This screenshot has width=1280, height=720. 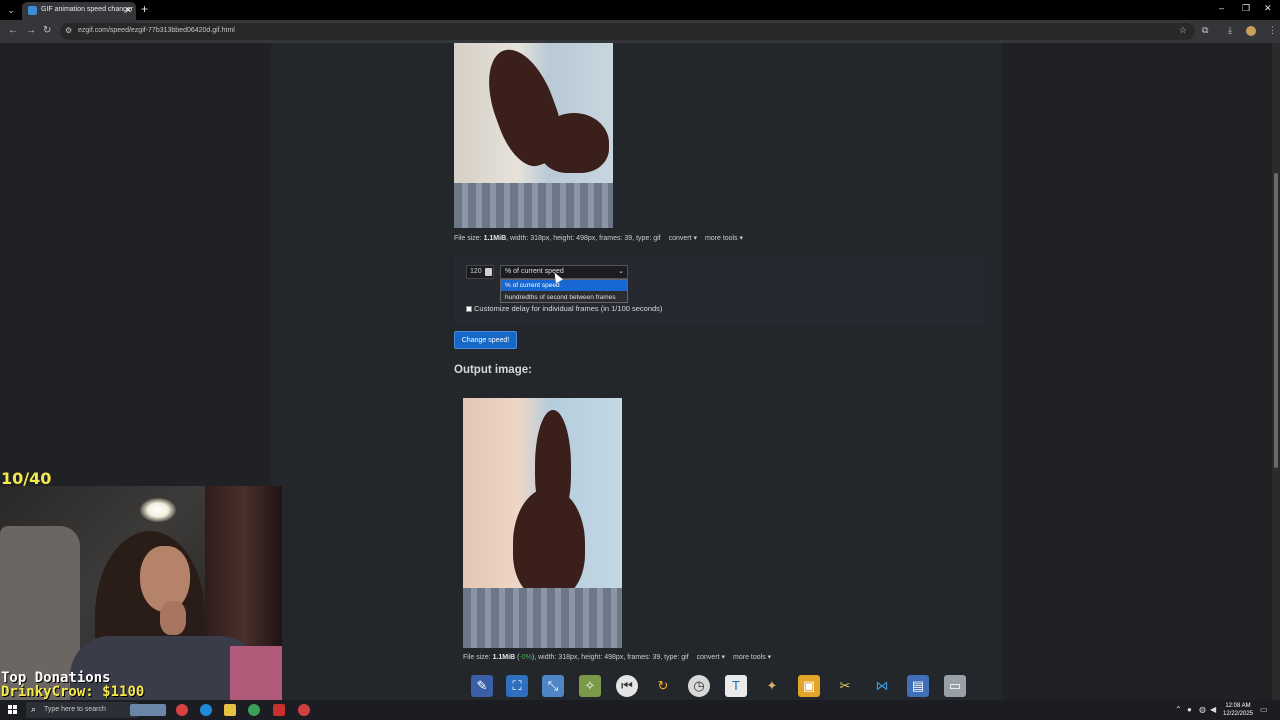 What do you see at coordinates (640, 10) in the screenshot?
I see `browser-tab-bar: ⌄ GIF animation speed changer ✕ + – ❐ ✕` at bounding box center [640, 10].